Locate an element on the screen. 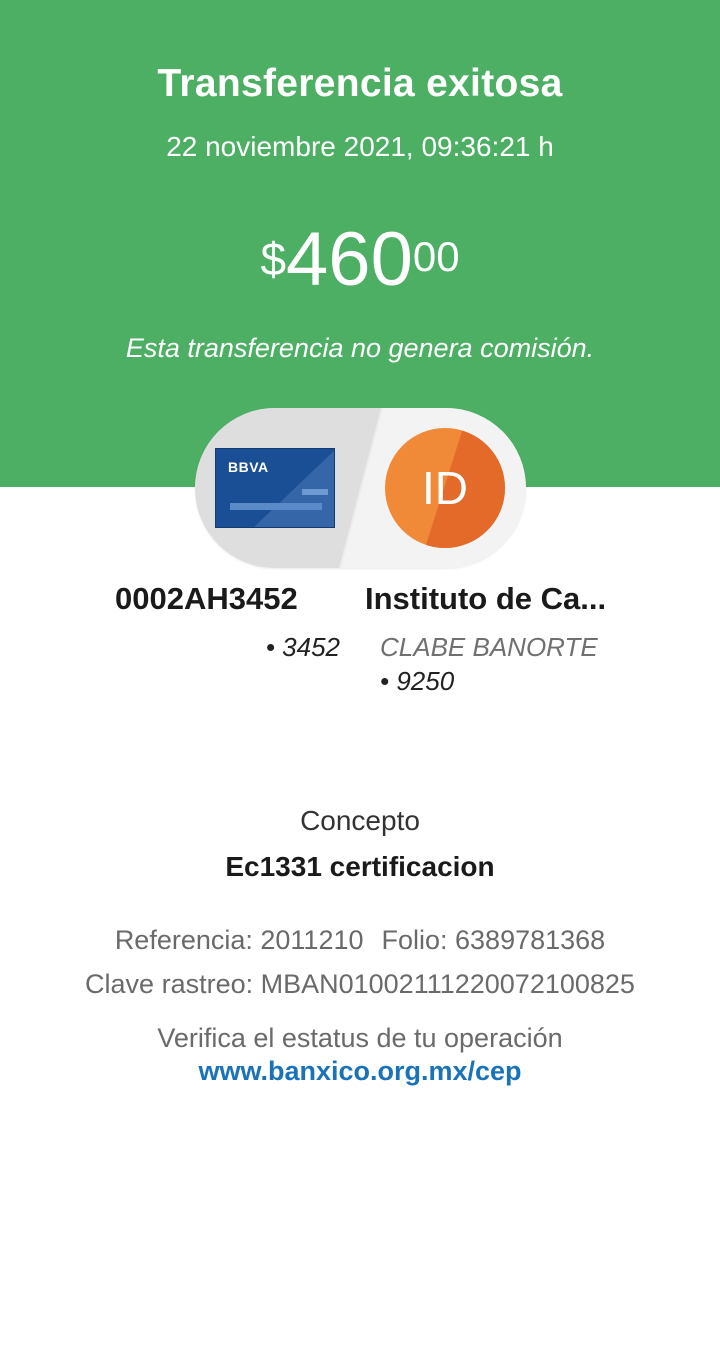 Image resolution: width=720 pixels, height=1361 pixels. card-brand-logo: BBVA is located at coordinates (248, 467).